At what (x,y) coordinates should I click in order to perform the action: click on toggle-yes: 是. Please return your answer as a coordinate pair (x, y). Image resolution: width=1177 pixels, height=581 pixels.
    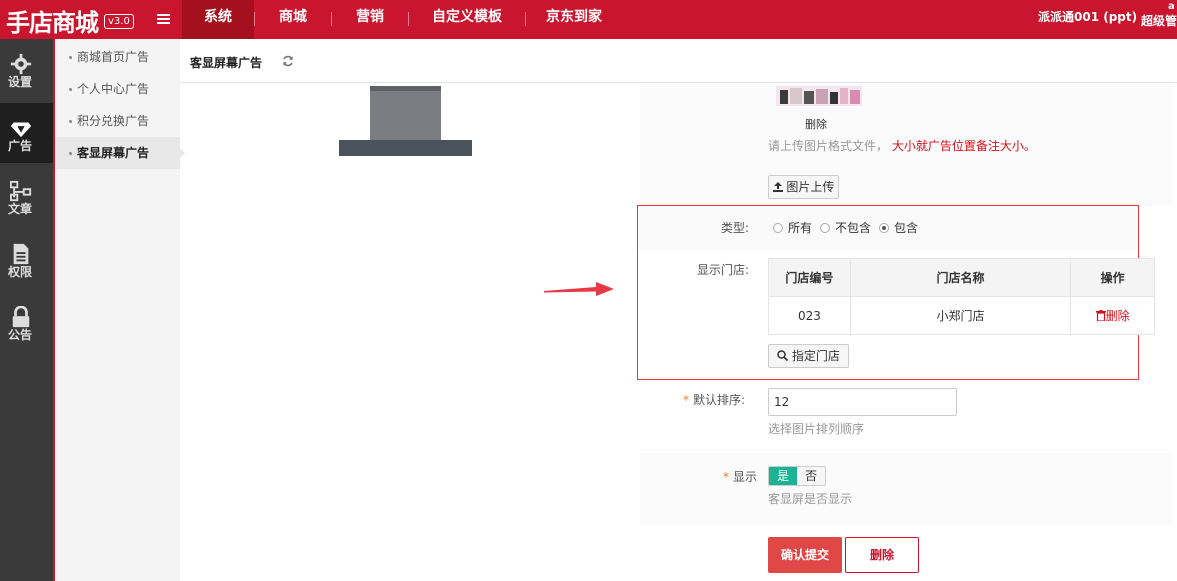
    Looking at the image, I should click on (783, 476).